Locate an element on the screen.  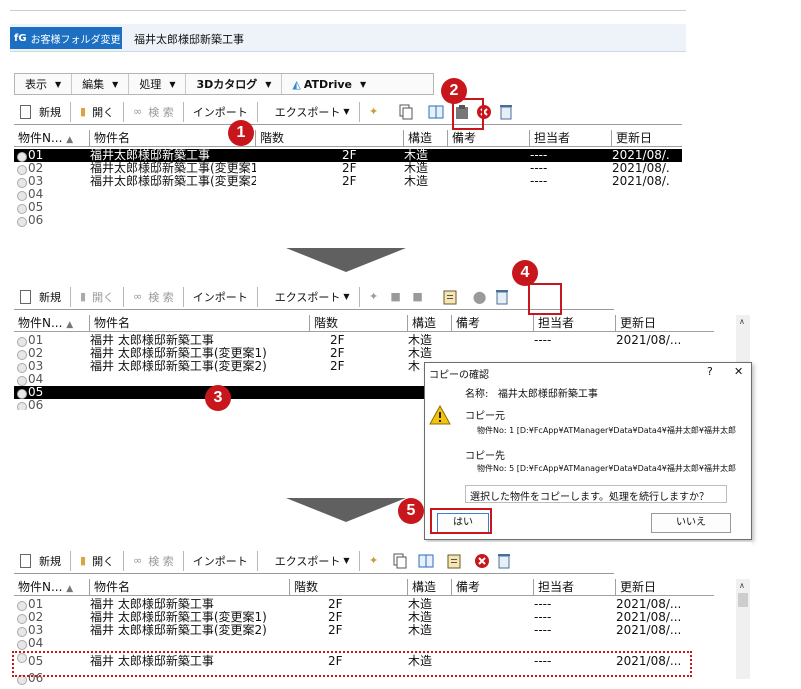
project-title: 福井太郎様邸新築工事 is located at coordinates (189, 39).